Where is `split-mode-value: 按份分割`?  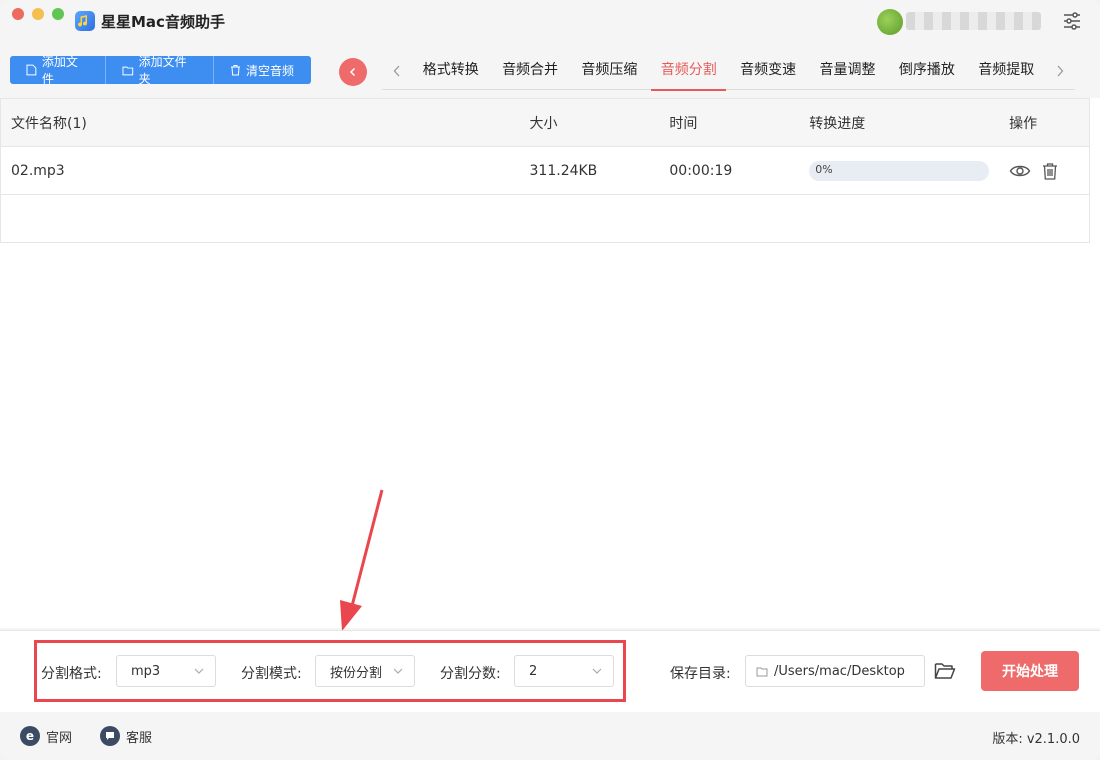
split-mode-value: 按份分割 is located at coordinates (356, 673).